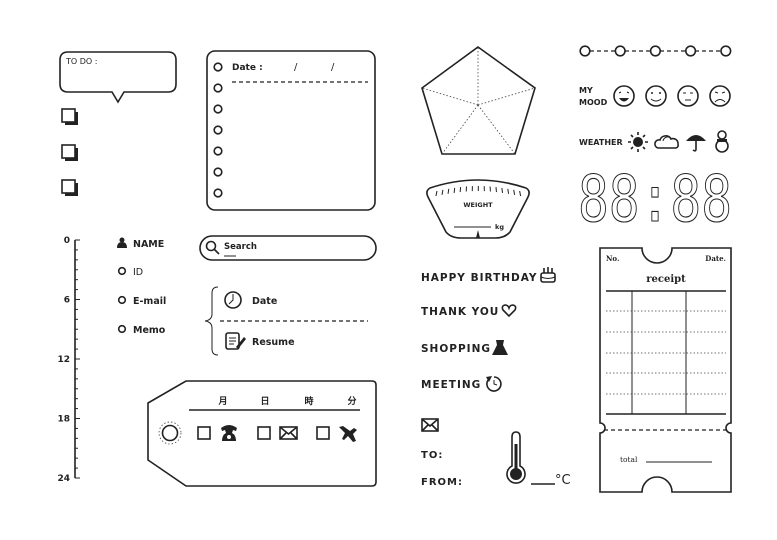  What do you see at coordinates (456, 349) in the screenshot?
I see `phrase-shopping: SHOPPING` at bounding box center [456, 349].